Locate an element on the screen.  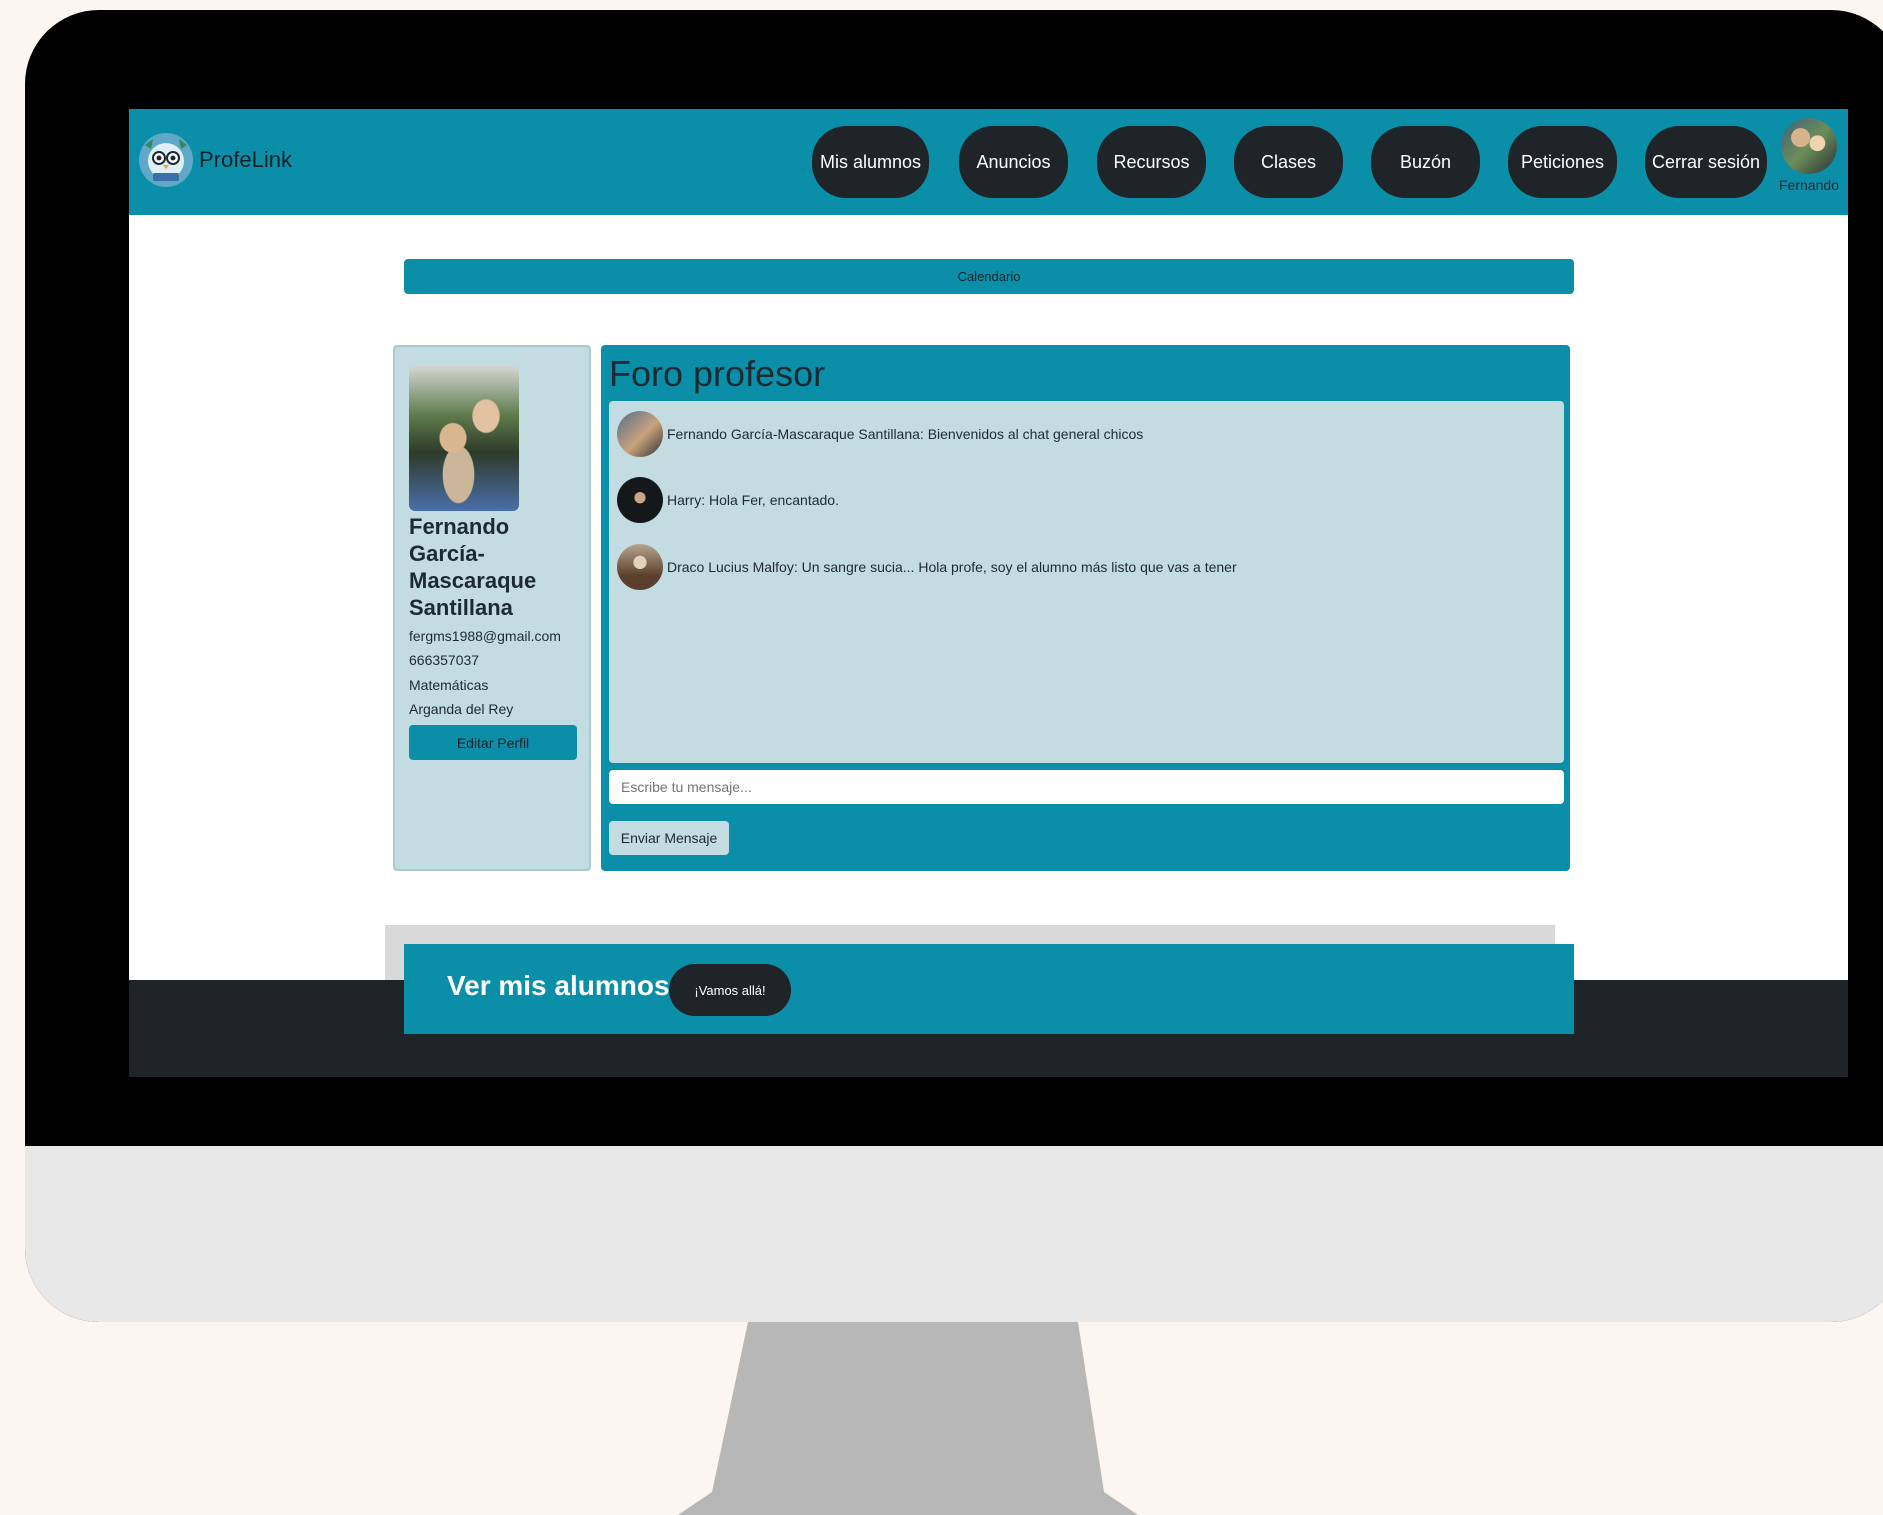
monitor-stand is located at coordinates (908, 1418).